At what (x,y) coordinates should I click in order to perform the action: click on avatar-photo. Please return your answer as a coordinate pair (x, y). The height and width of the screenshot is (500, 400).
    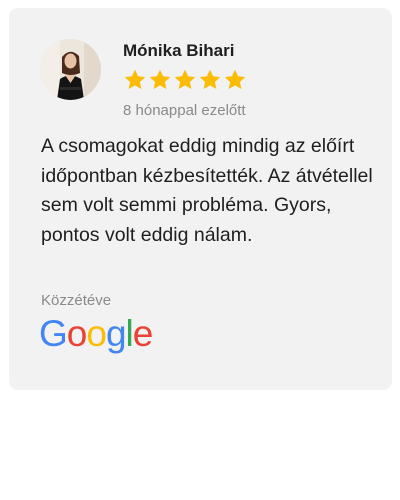
    Looking at the image, I should click on (70, 69).